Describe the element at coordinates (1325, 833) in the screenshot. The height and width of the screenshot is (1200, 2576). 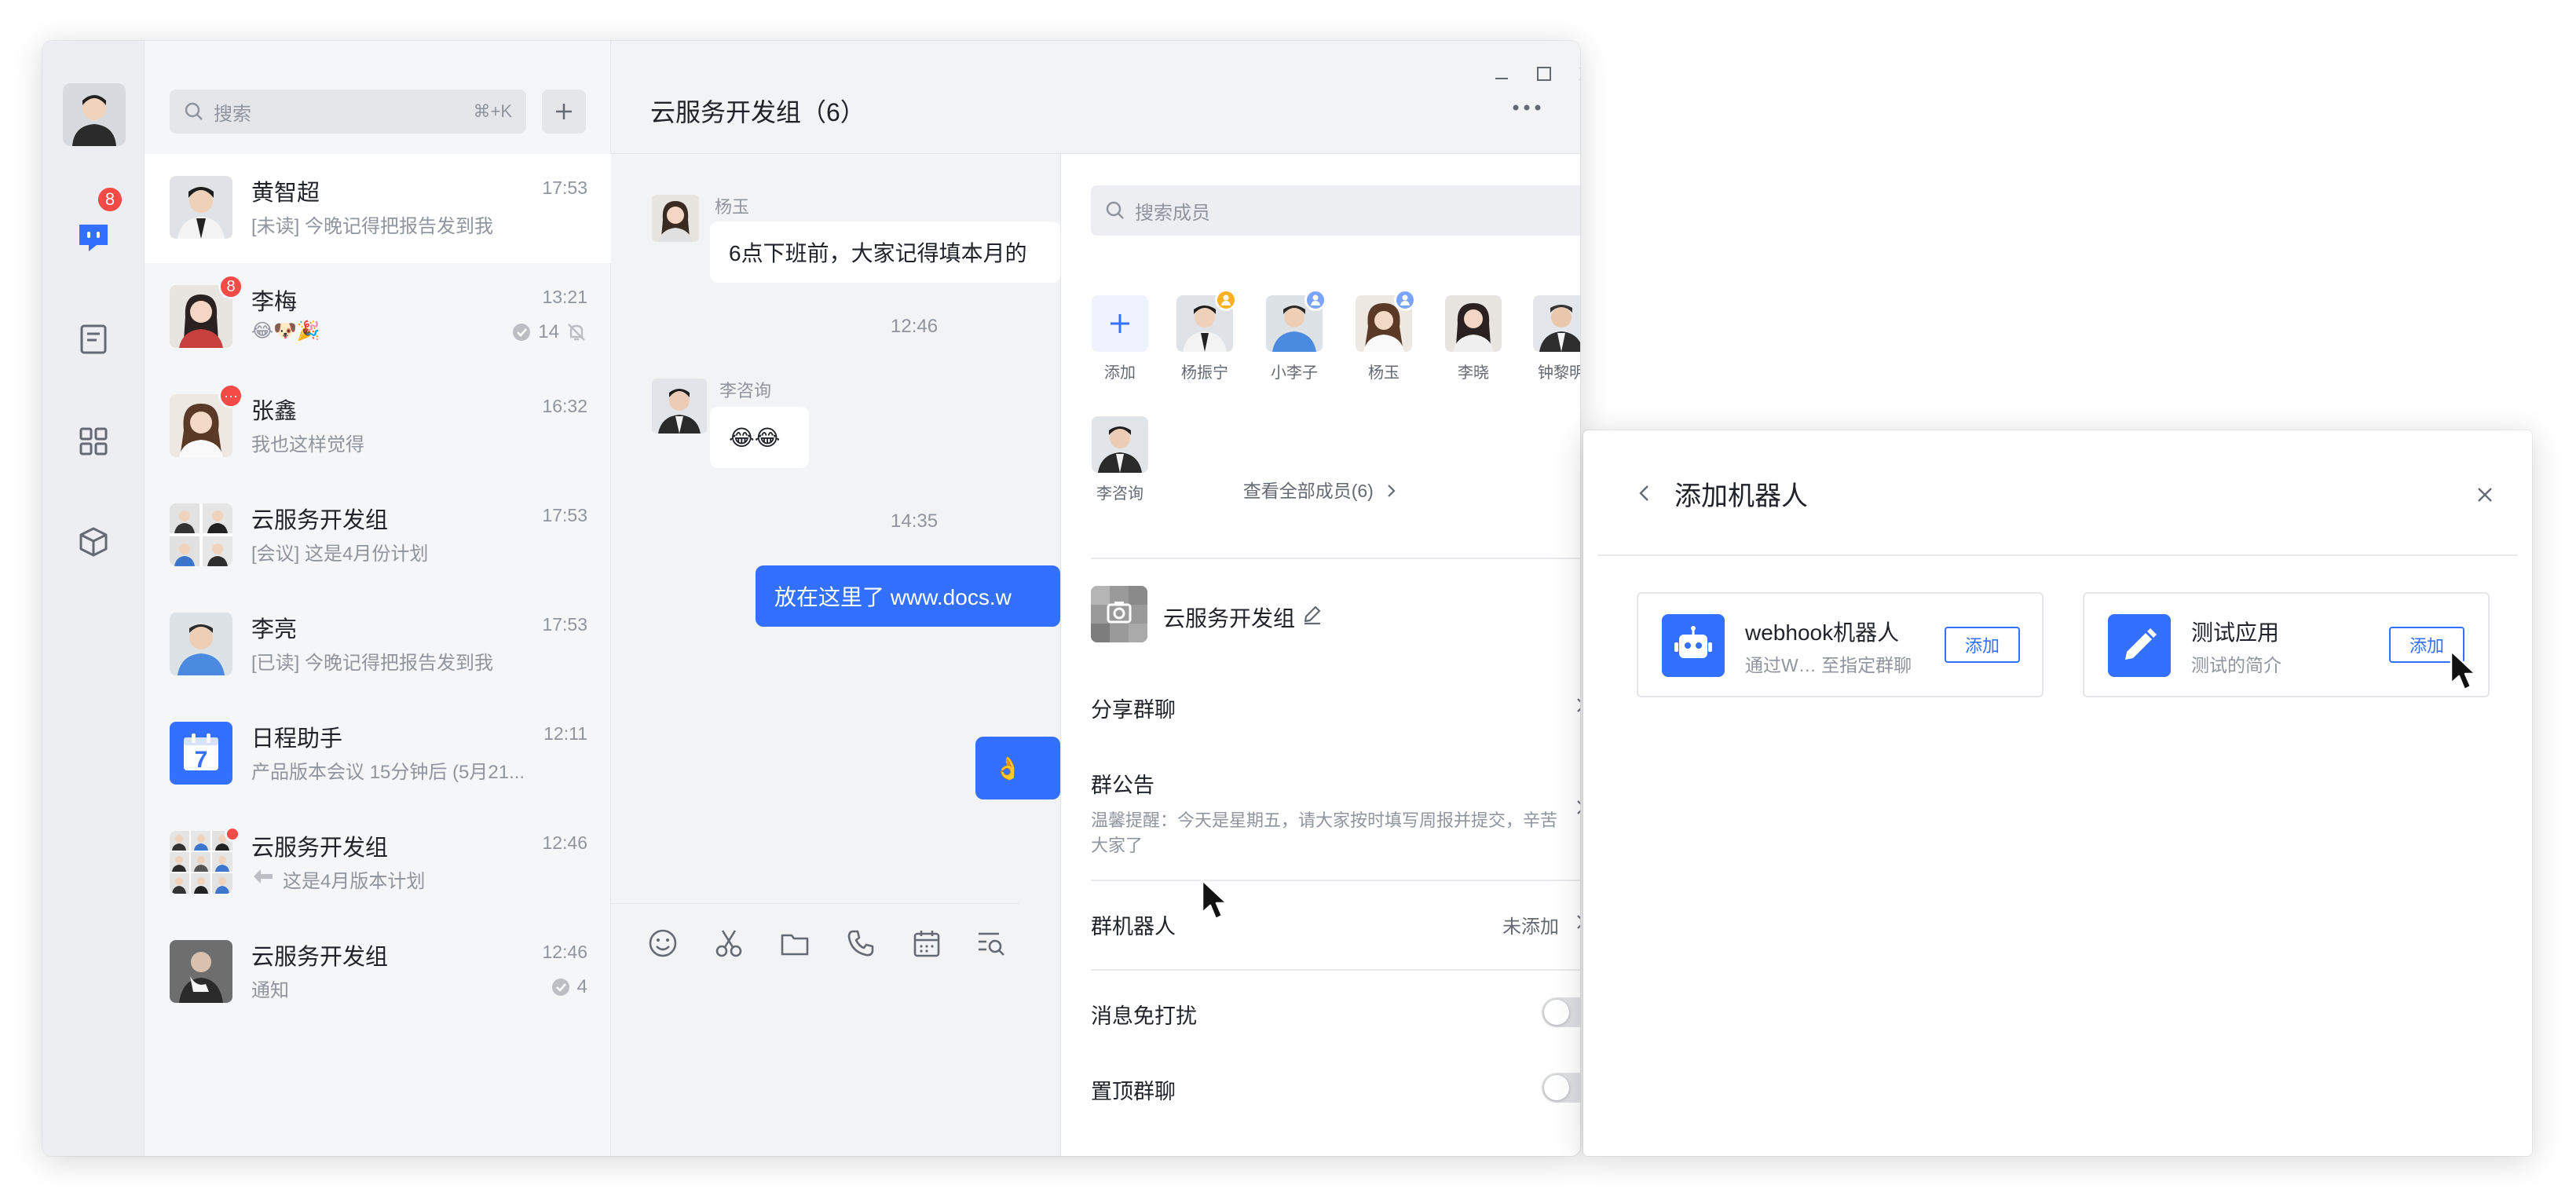
I see `group-notice-text: 温馨提醒：今天是星期五，请大家按时填写周报并提交，辛苦大家了` at that location.